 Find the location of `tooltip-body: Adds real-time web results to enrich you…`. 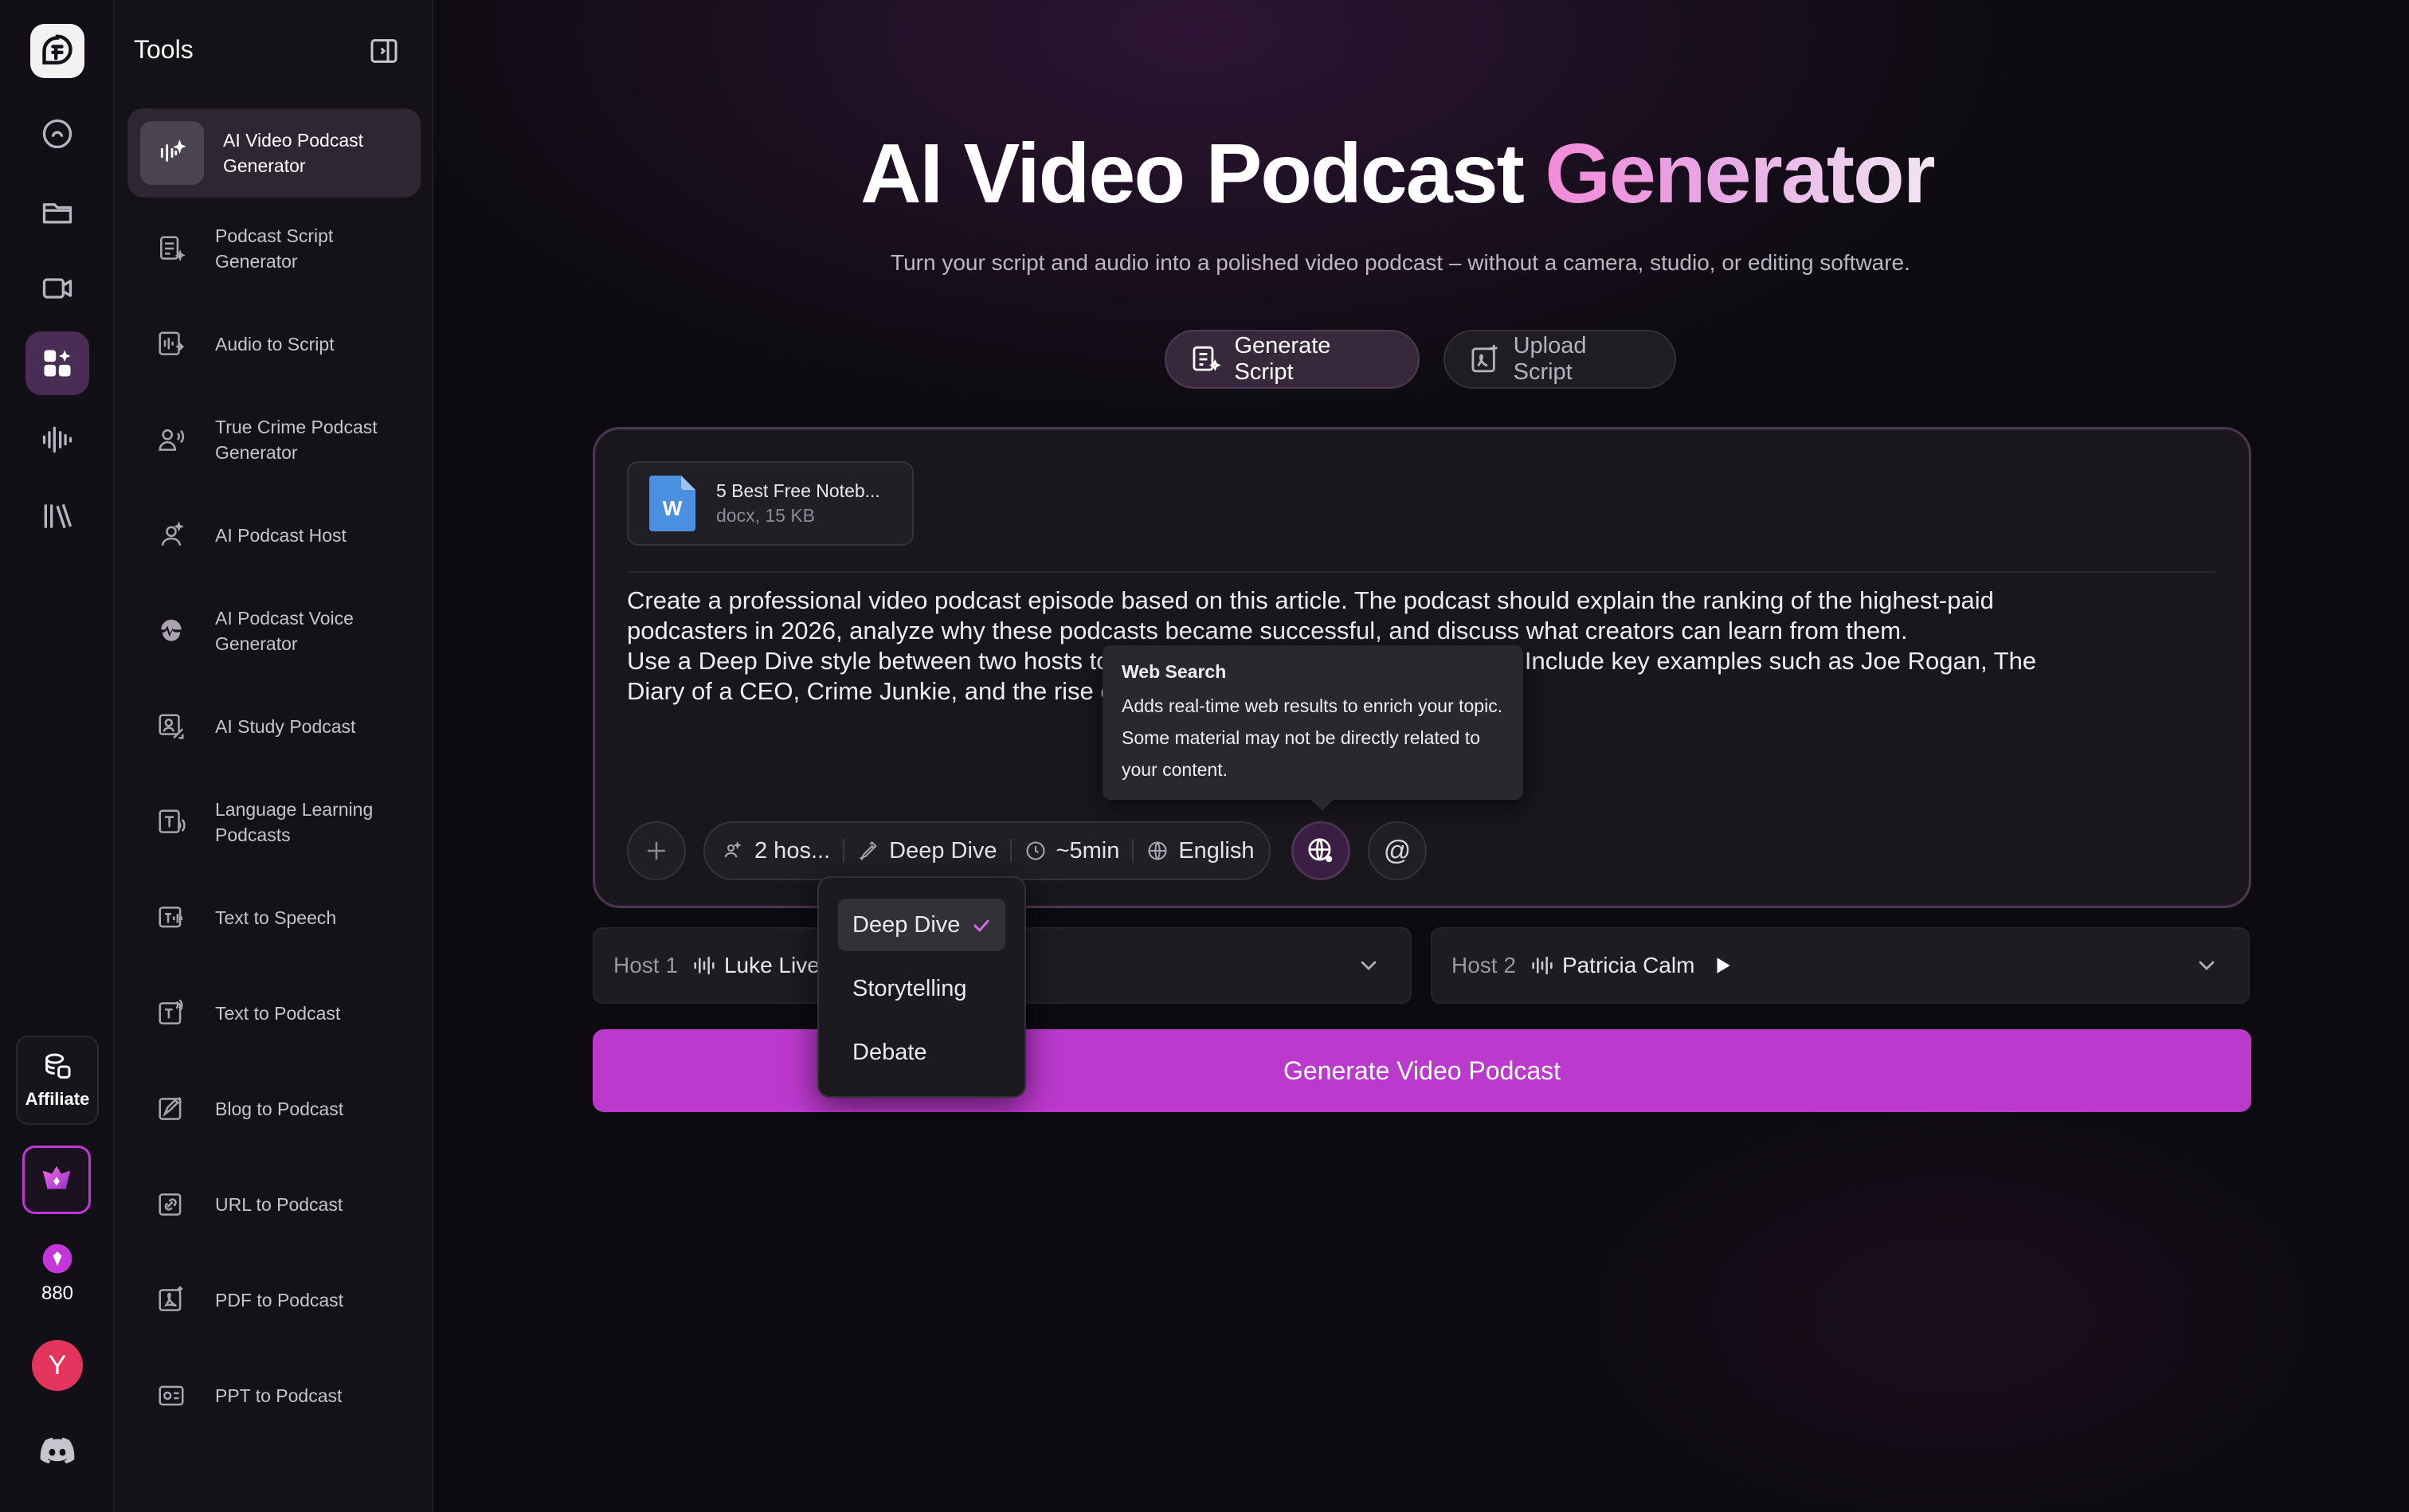

tooltip-body: Adds real-time web results to enrich you… is located at coordinates (1312, 738).